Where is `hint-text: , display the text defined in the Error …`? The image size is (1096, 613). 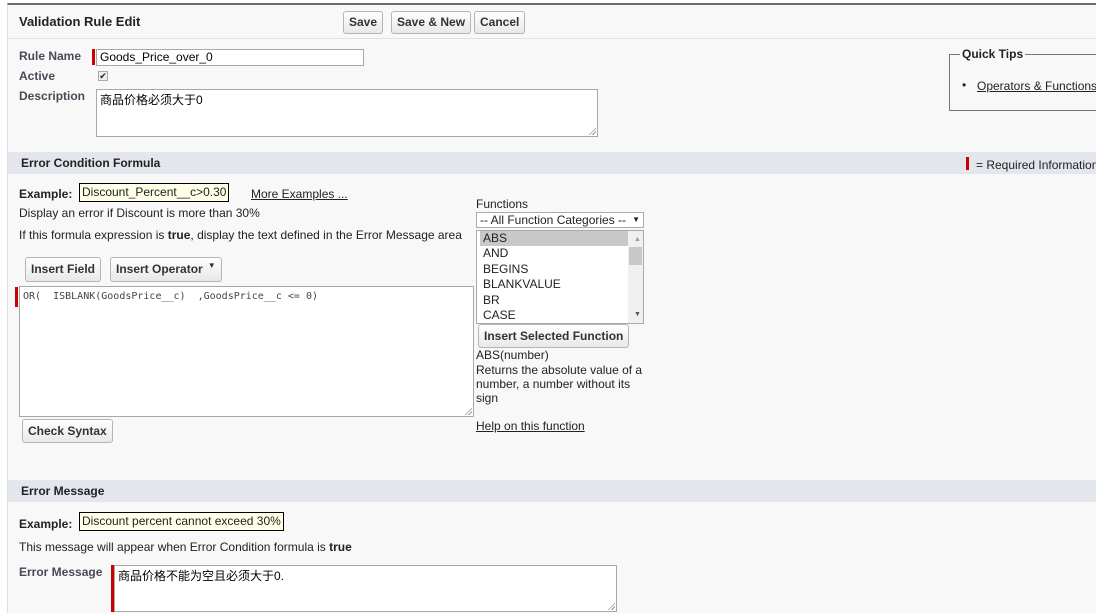 hint-text: , display the text defined in the Error … is located at coordinates (326, 235).